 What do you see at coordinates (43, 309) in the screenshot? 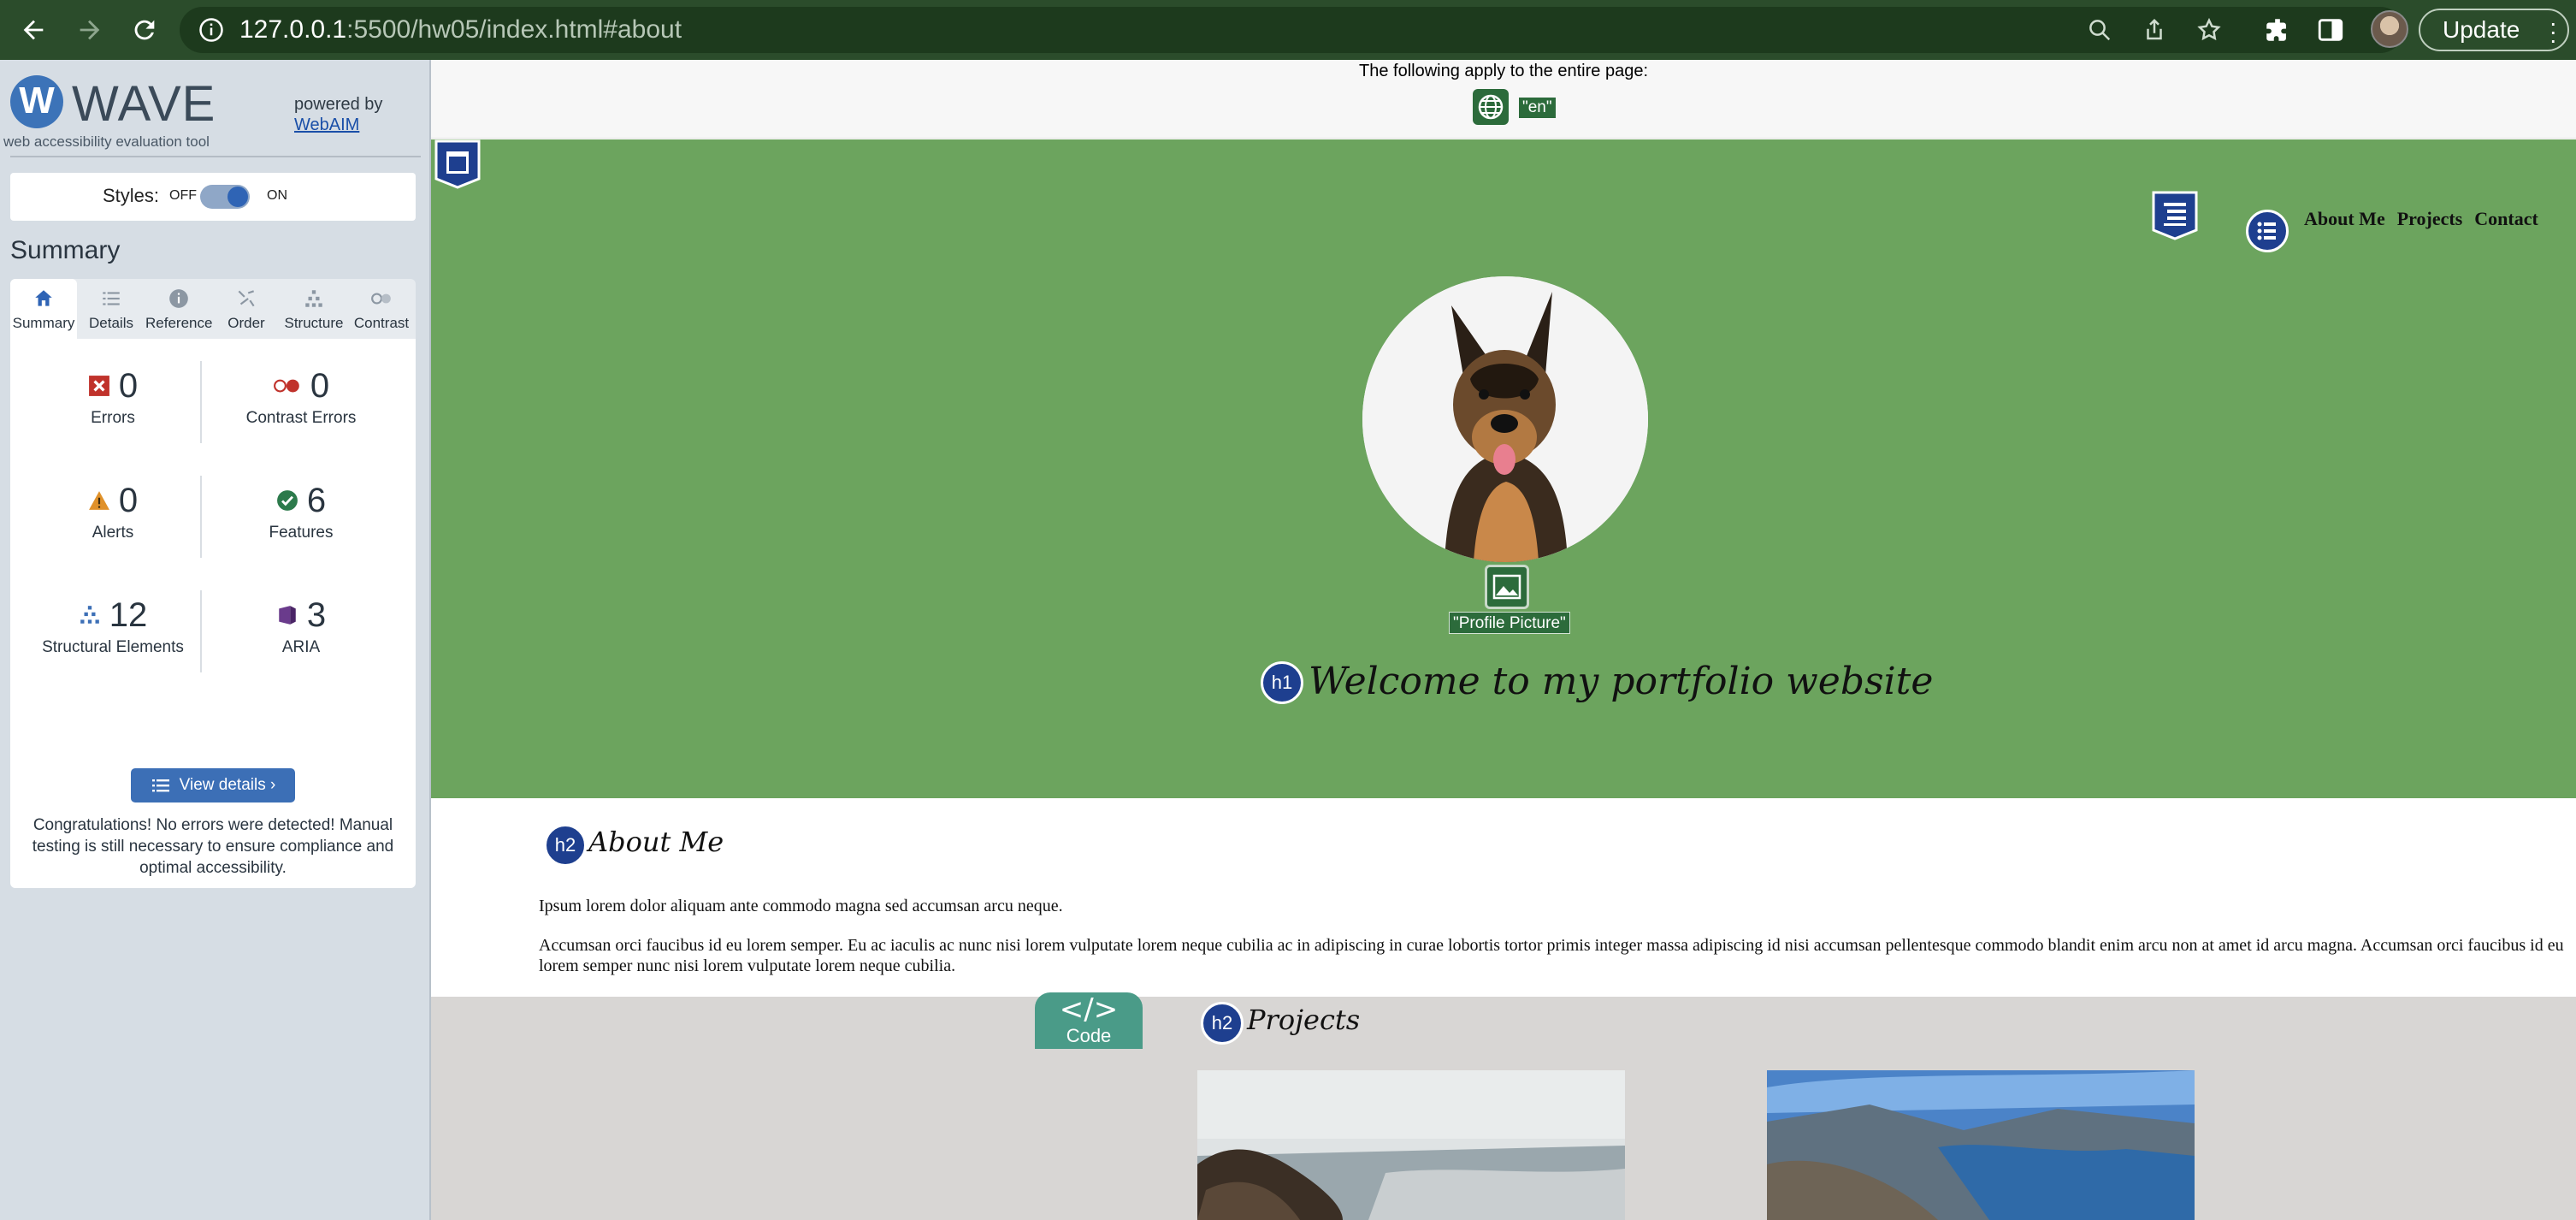
I see `tab-summary: Summary` at bounding box center [43, 309].